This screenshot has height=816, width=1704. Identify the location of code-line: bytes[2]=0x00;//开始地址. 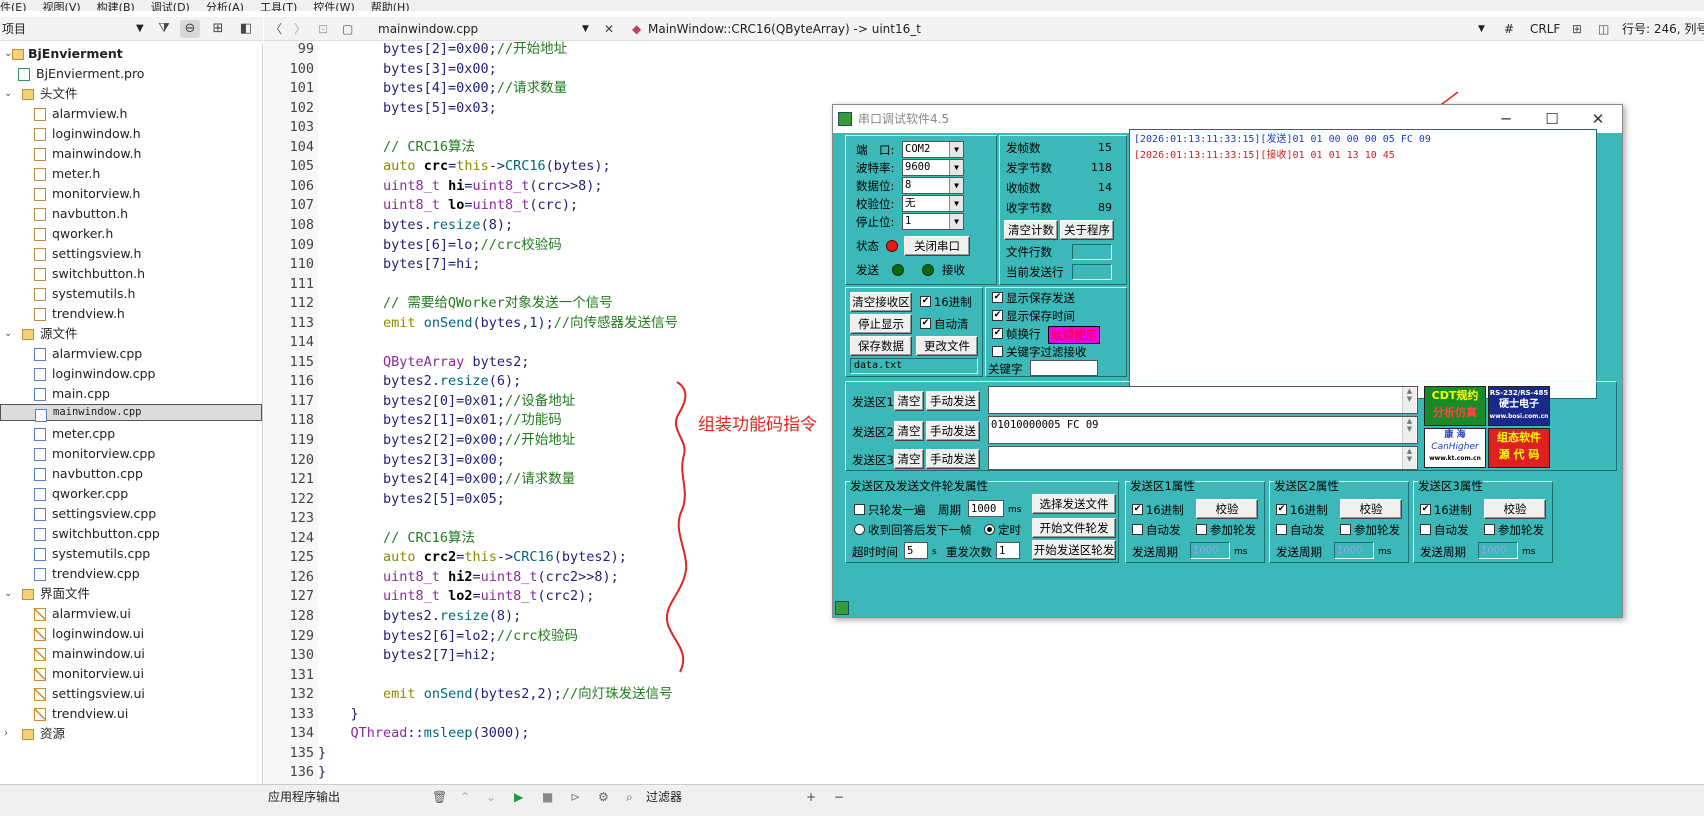
(442, 50).